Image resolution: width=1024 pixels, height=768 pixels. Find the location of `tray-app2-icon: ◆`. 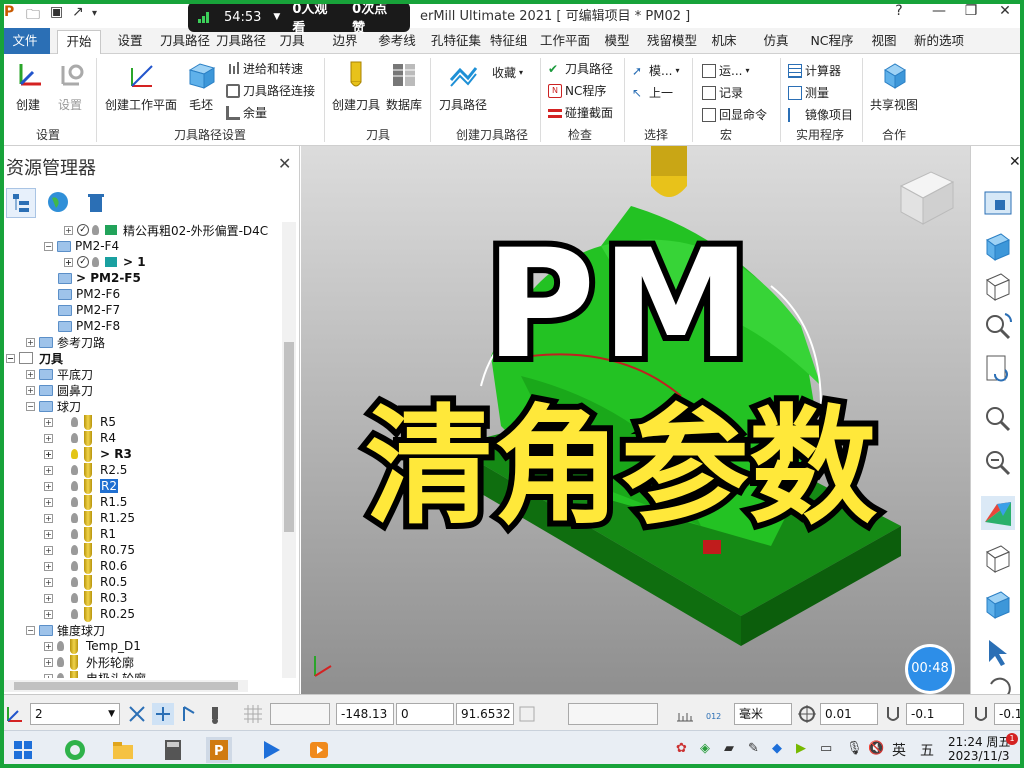

tray-app2-icon: ◆ is located at coordinates (777, 748).